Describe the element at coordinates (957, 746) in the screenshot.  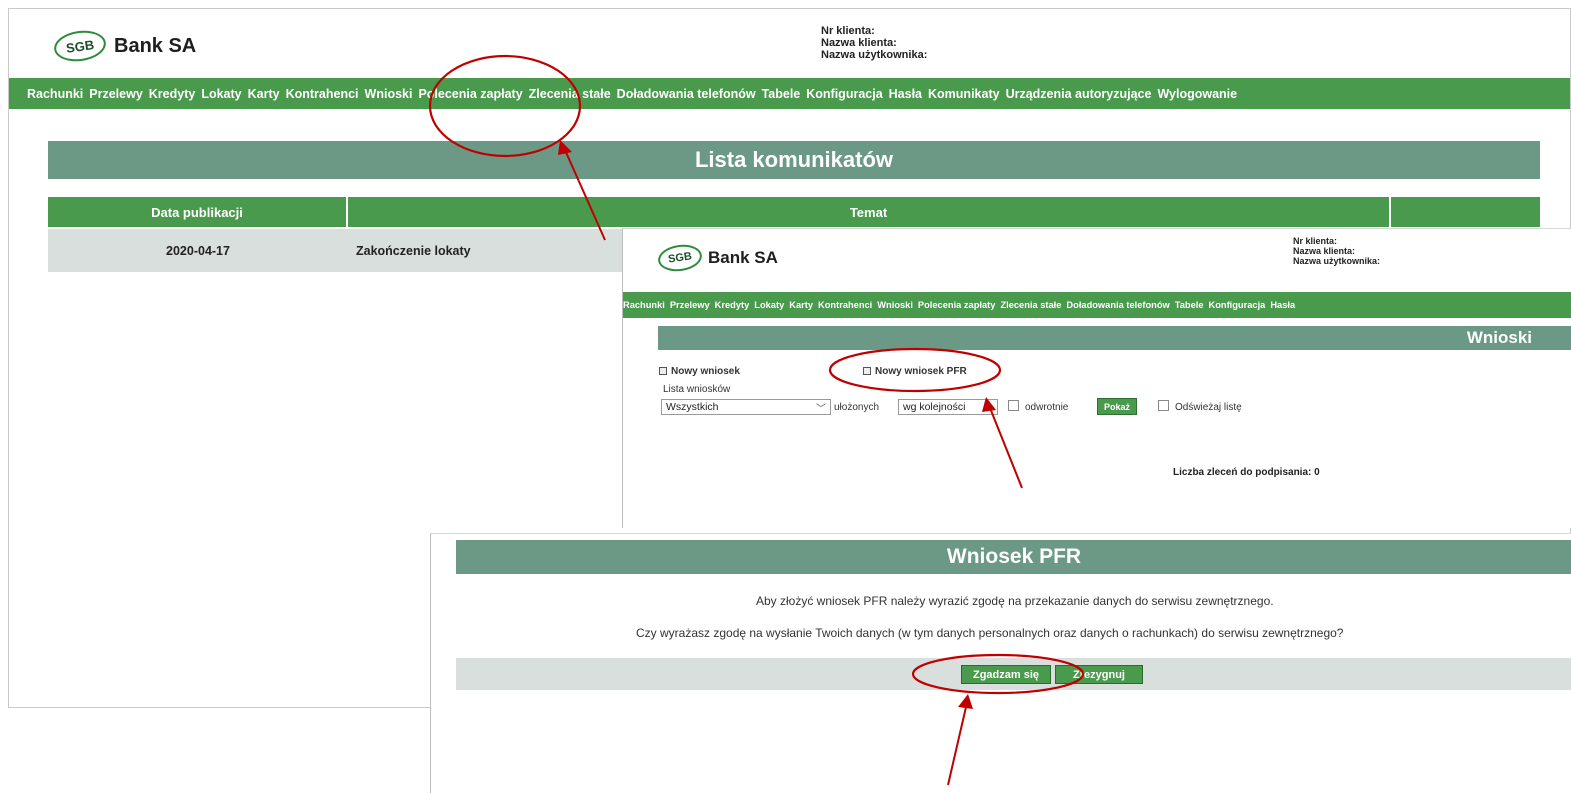
I see `arrow-line-agree` at that location.